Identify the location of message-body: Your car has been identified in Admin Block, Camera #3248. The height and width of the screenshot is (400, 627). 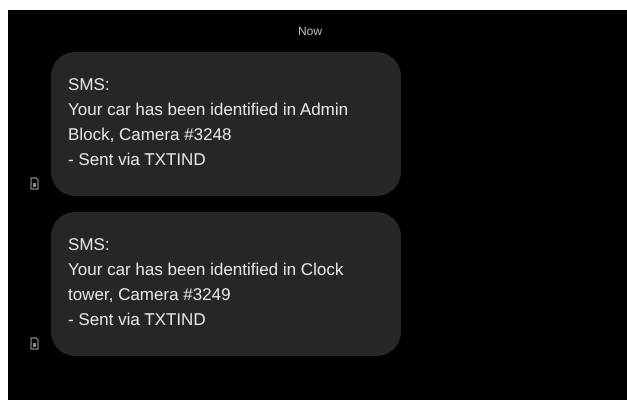
(209, 122).